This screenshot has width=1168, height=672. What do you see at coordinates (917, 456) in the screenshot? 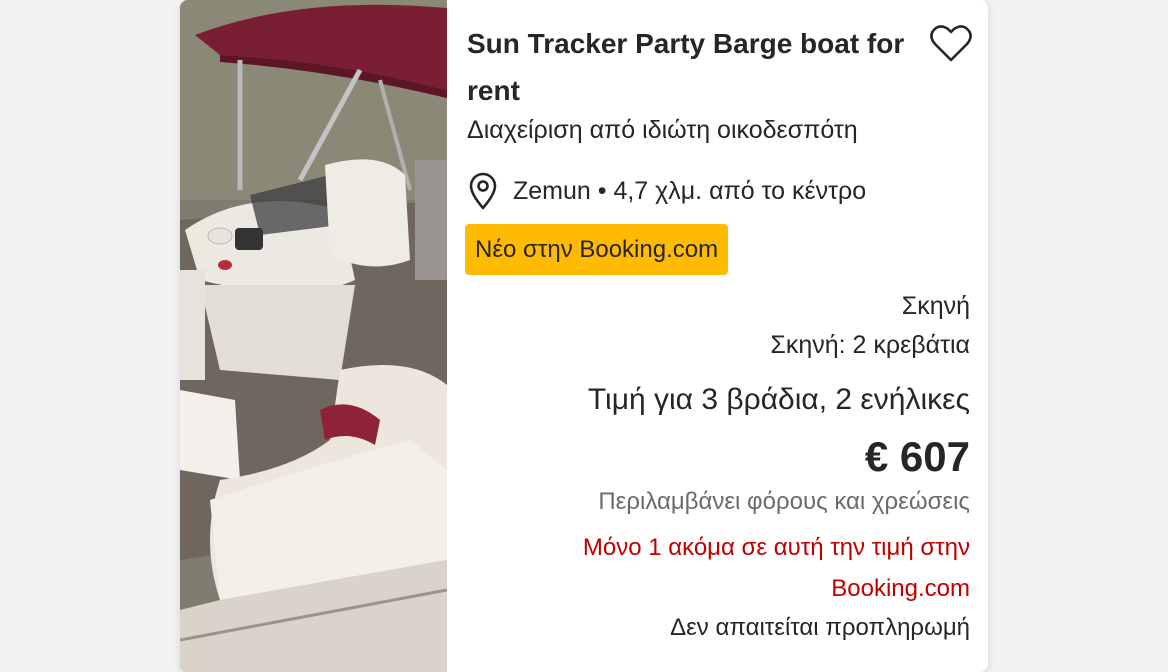
I see `price: € 607` at bounding box center [917, 456].